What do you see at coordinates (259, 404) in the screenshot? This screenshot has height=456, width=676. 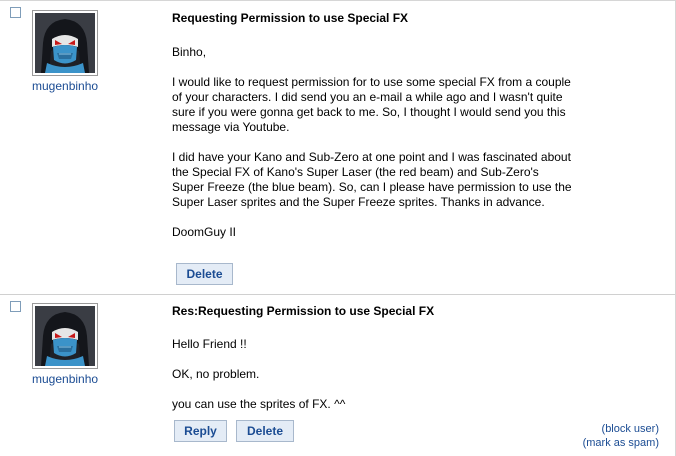 I see `message-paragraph: you can use the sprites of FX. ^^` at bounding box center [259, 404].